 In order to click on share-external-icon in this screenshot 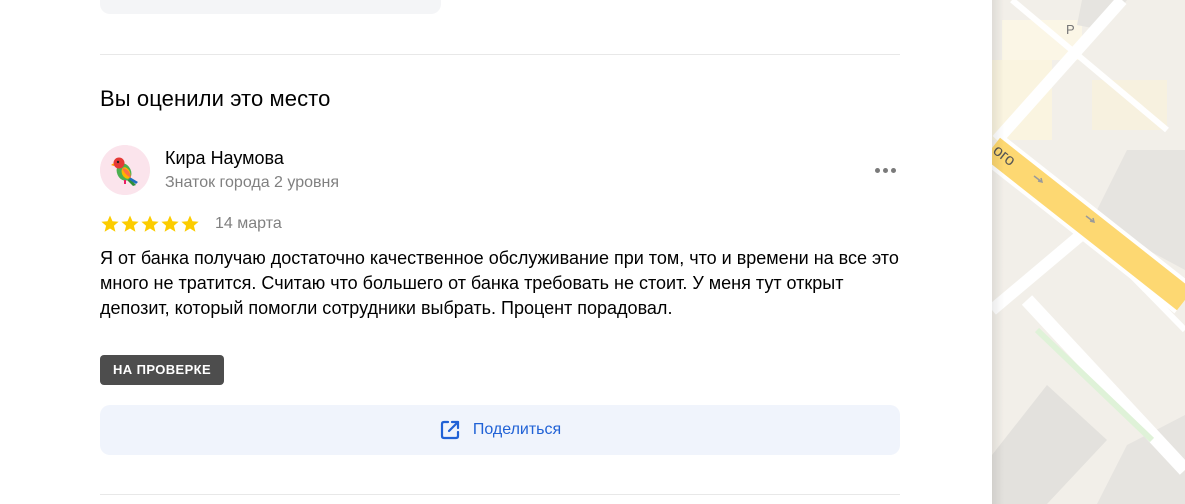, I will do `click(449, 430)`.